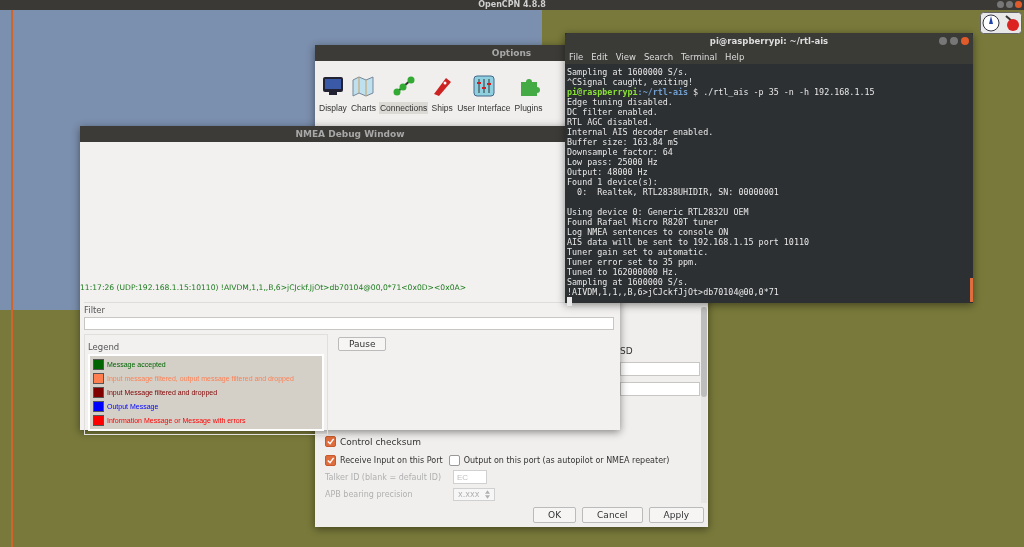 The width and height of the screenshot is (1024, 547). I want to click on terminal-line: Tuner error set to 35 ppm., so click(633, 262).